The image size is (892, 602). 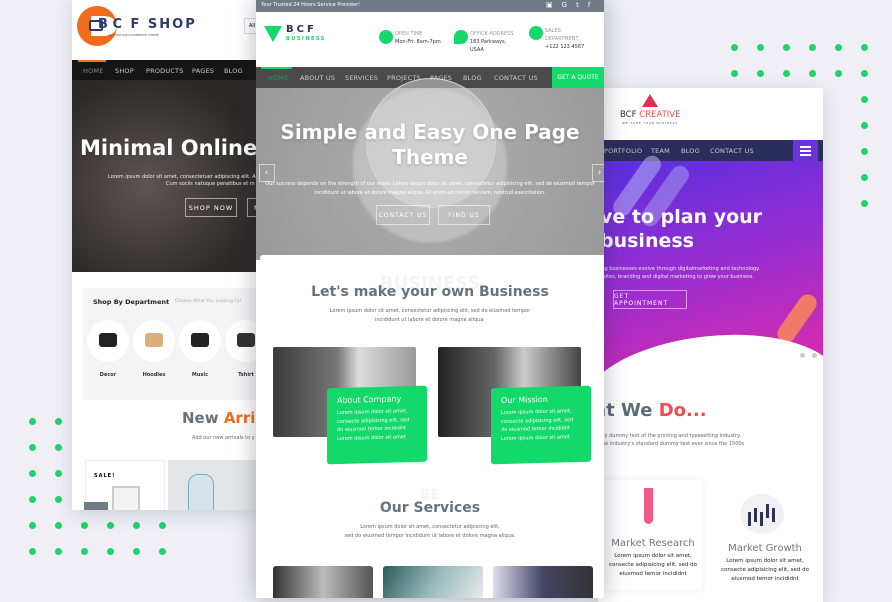 What do you see at coordinates (430, 157) in the screenshot?
I see `business-hero-title: Theme` at bounding box center [430, 157].